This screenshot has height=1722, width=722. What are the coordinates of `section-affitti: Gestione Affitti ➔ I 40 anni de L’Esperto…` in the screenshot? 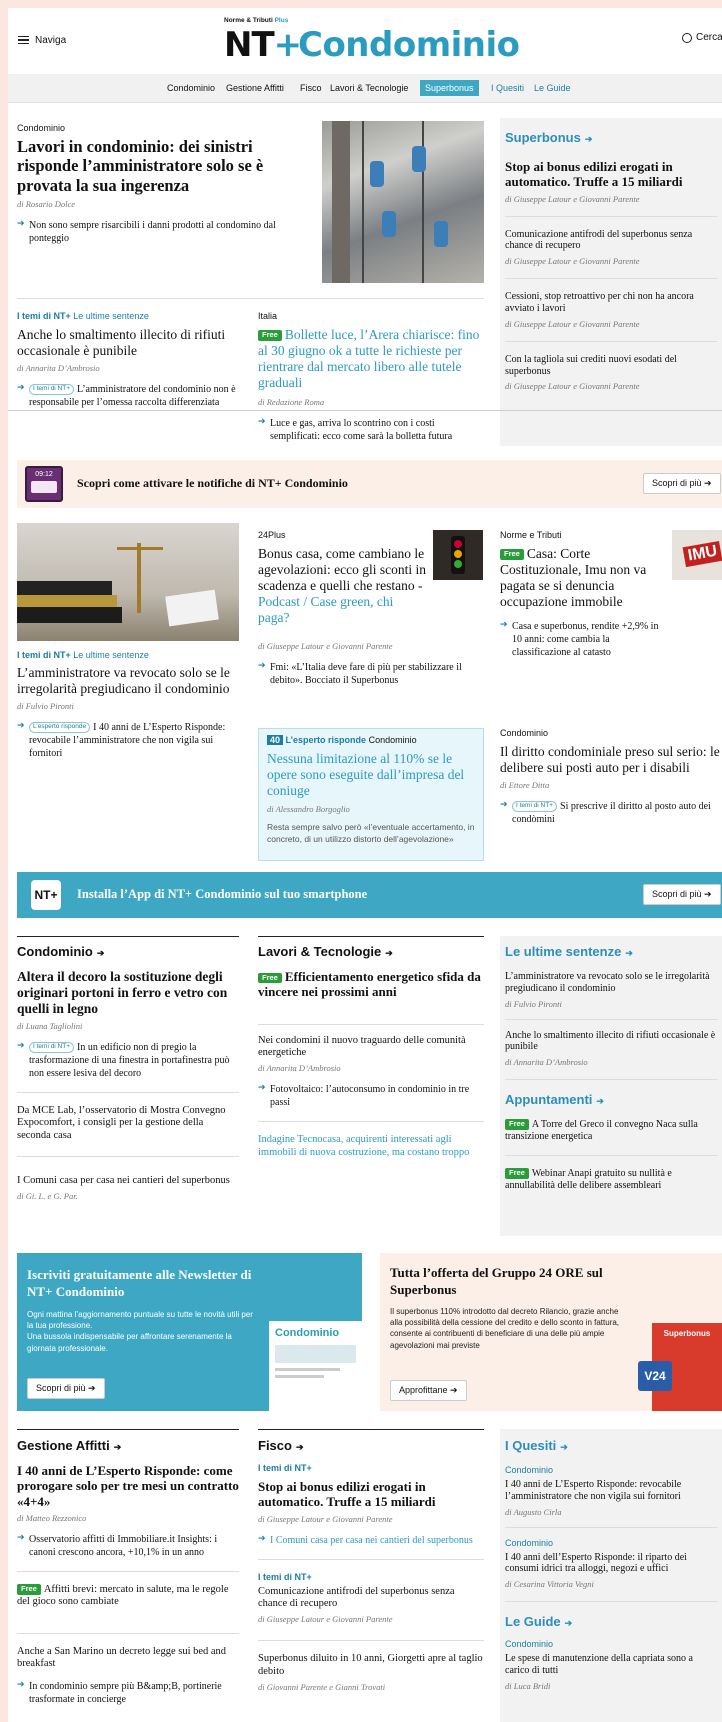 It's located at (128, 1572).